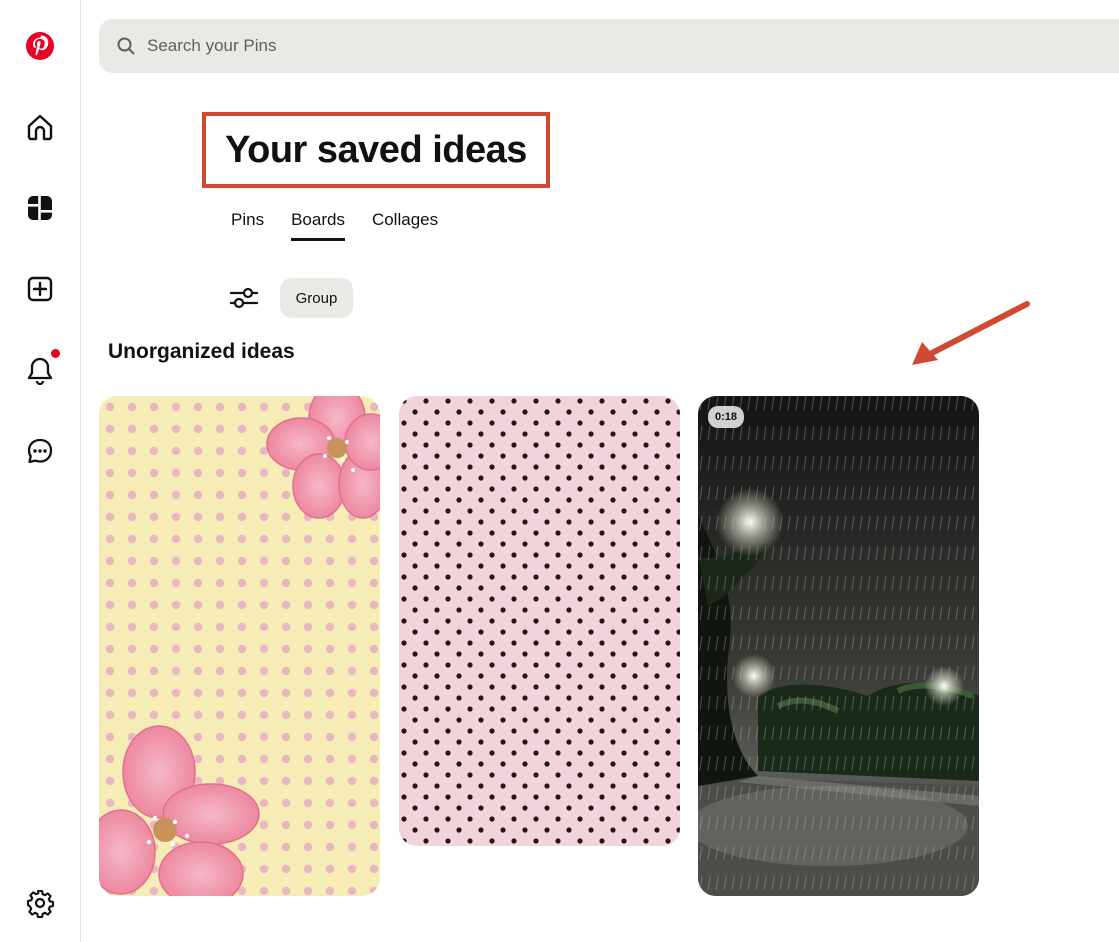 The height and width of the screenshot is (942, 1119). I want to click on polka-dot-image, so click(539, 621).